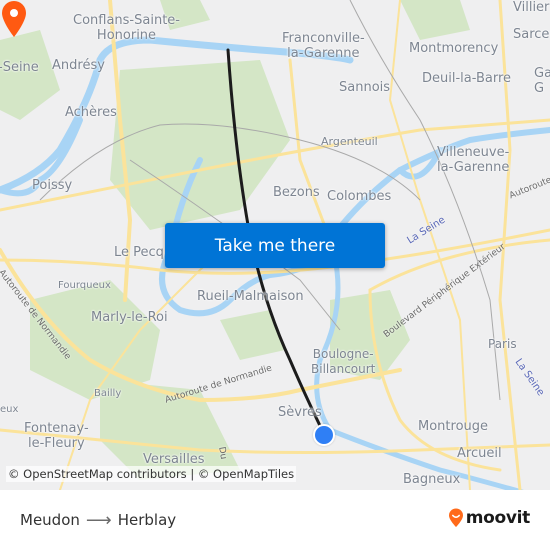 The image size is (550, 550). Describe the element at coordinates (300, 412) in the screenshot. I see `place-label-sevres: Sèvres` at that location.